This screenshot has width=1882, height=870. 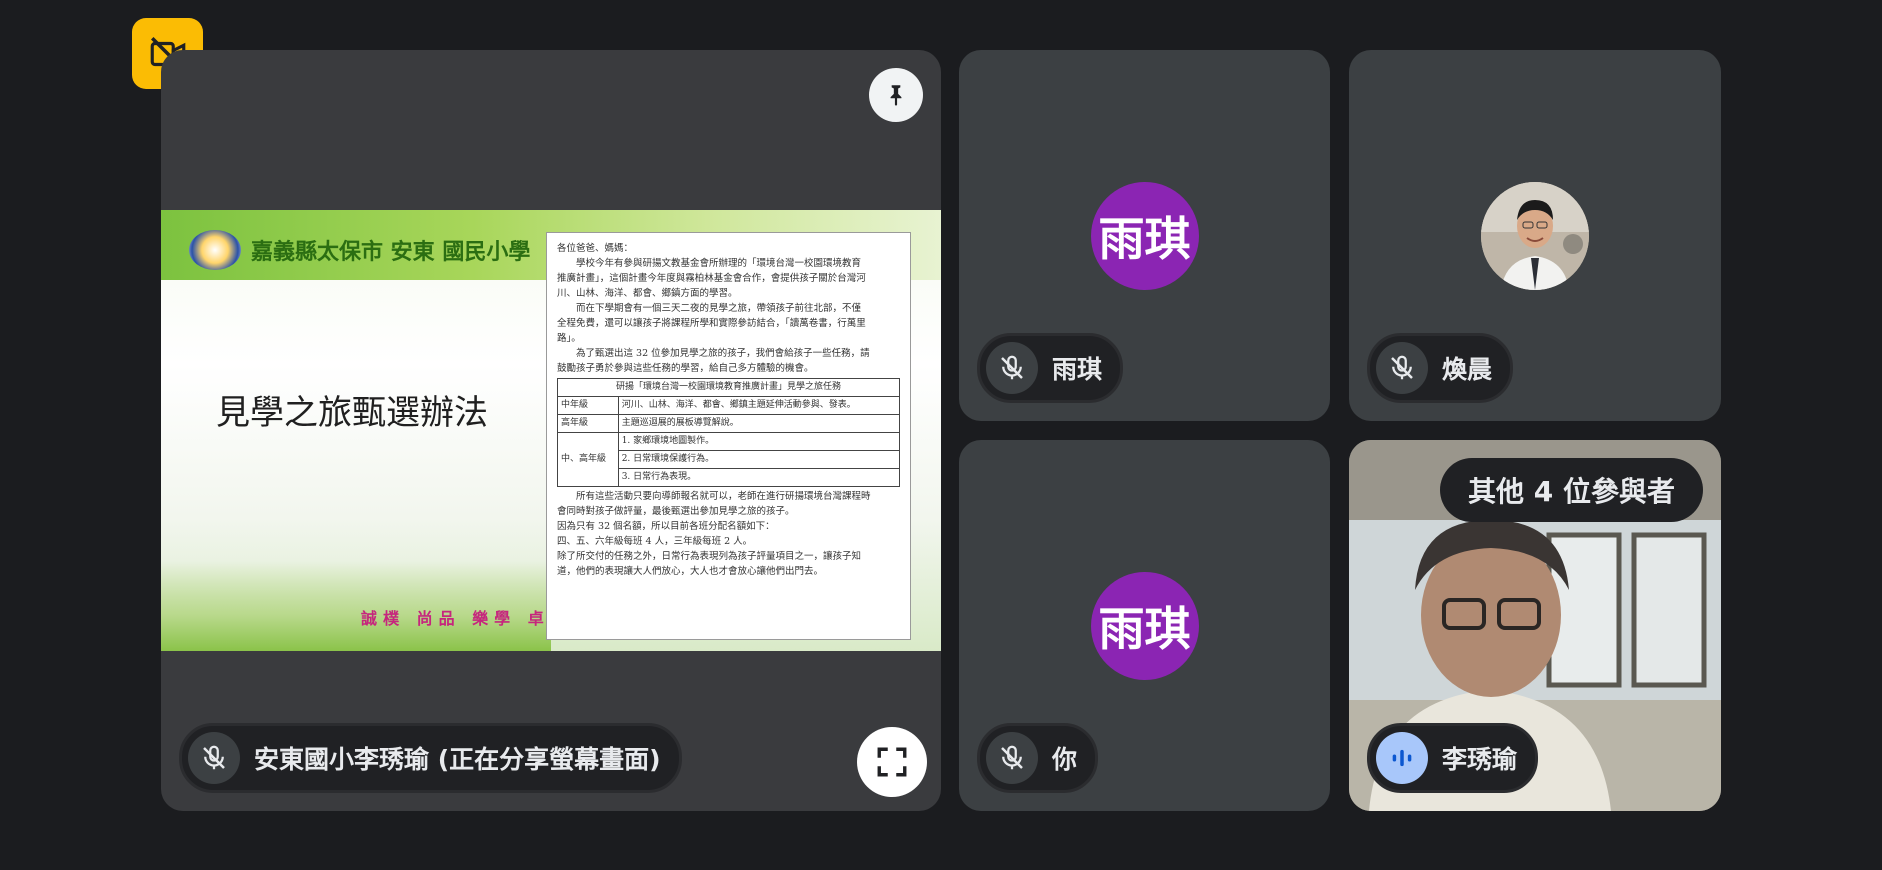 I want to click on table-cell: 1. 家鄉環境地圖製作。, so click(x=759, y=441).